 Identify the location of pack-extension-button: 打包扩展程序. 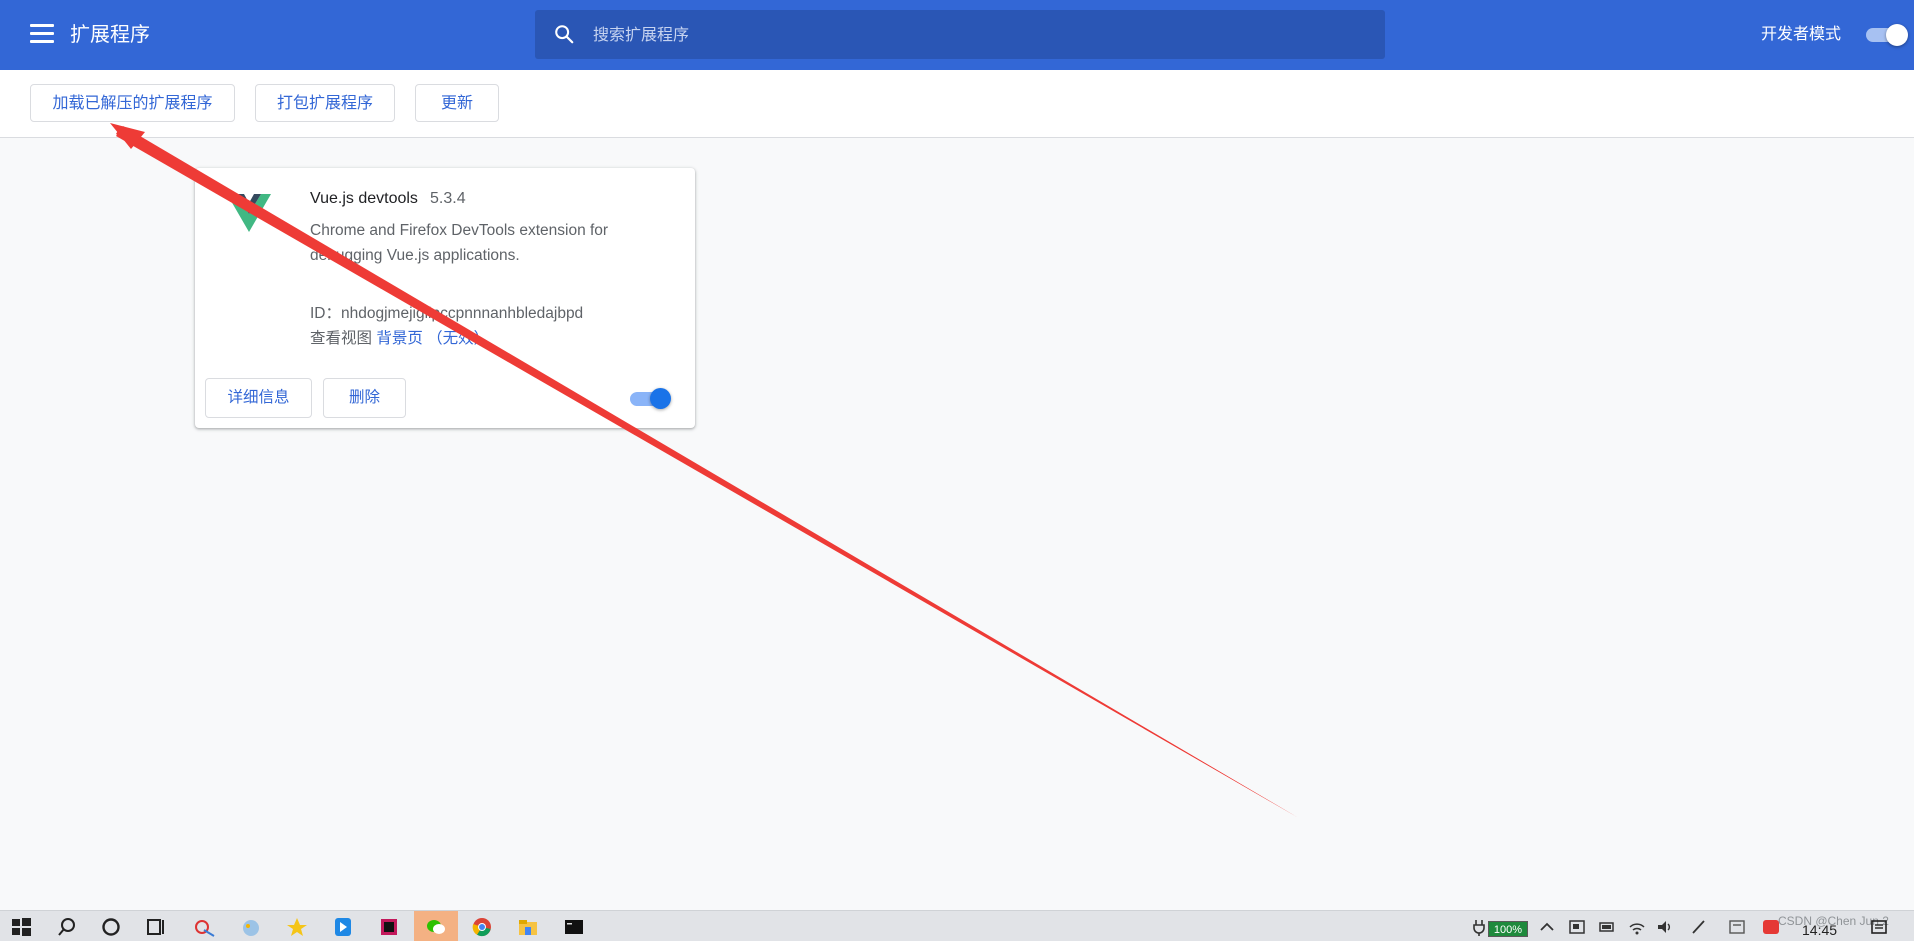
(325, 103).